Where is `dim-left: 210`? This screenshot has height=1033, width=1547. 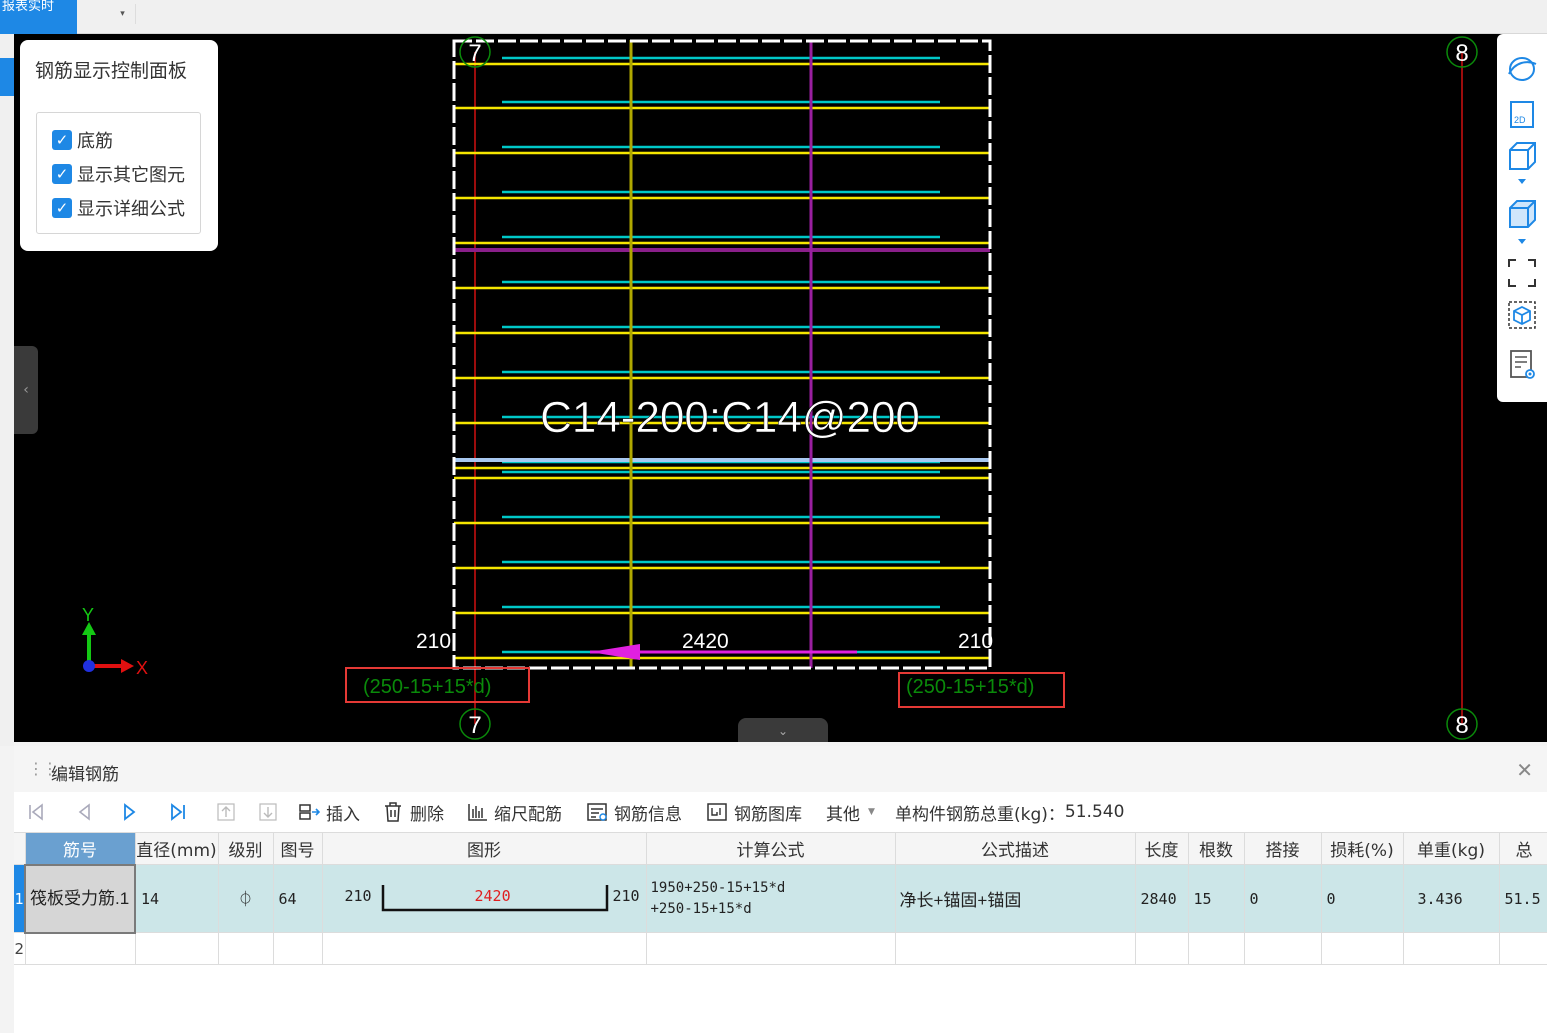 dim-left: 210 is located at coordinates (433, 641).